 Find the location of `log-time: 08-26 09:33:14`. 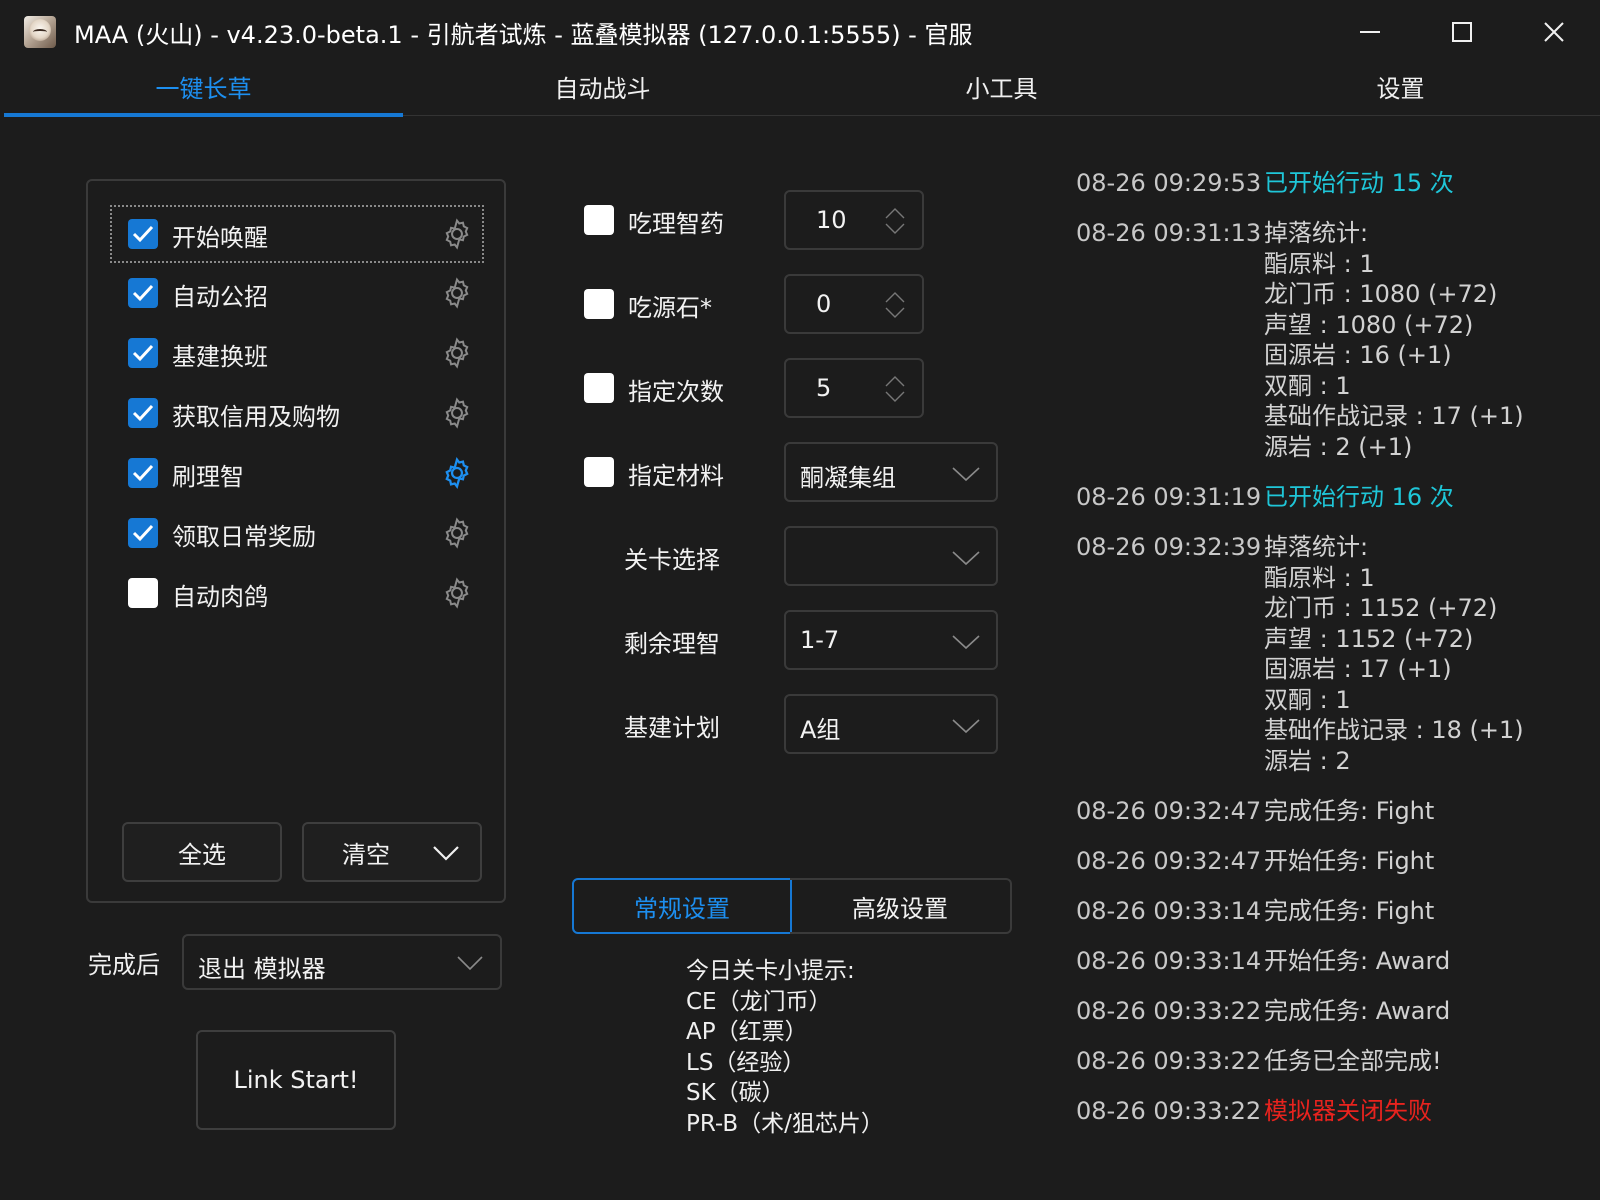

log-time: 08-26 09:33:14 is located at coordinates (1169, 961).